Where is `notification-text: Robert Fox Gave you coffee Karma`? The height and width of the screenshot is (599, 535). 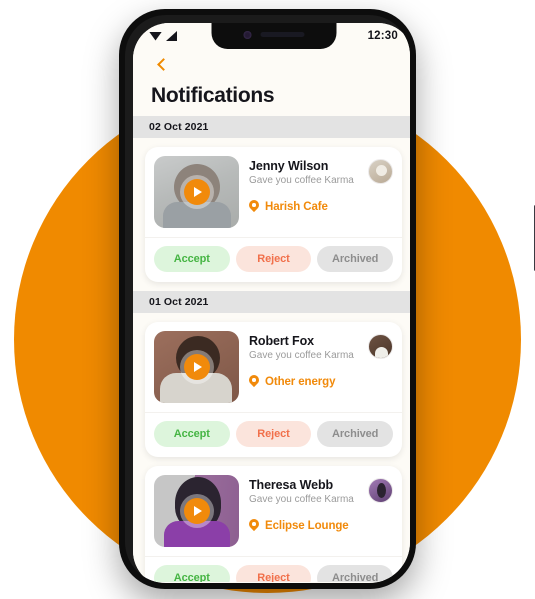 notification-text: Robert Fox Gave you coffee Karma is located at coordinates (306, 347).